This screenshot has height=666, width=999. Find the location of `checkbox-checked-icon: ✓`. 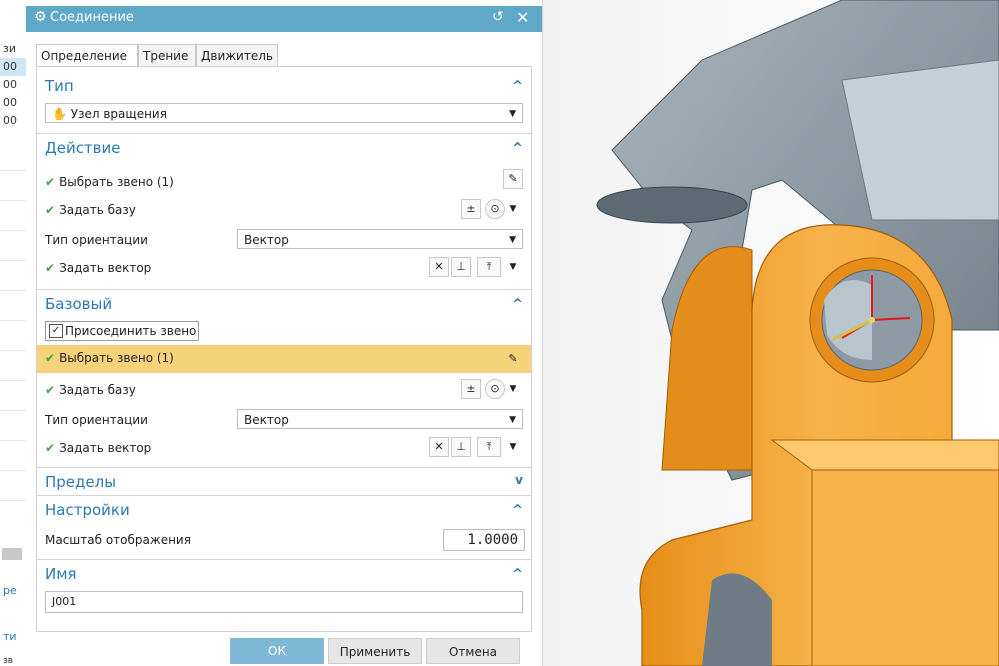

checkbox-checked-icon: ✓ is located at coordinates (56, 331).